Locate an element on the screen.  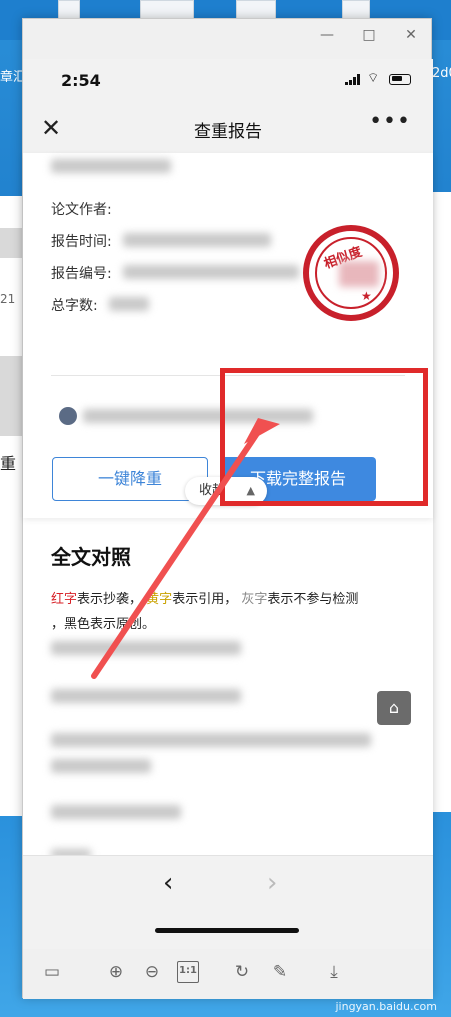
star-icon: ★ is located at coordinates (366, 296).